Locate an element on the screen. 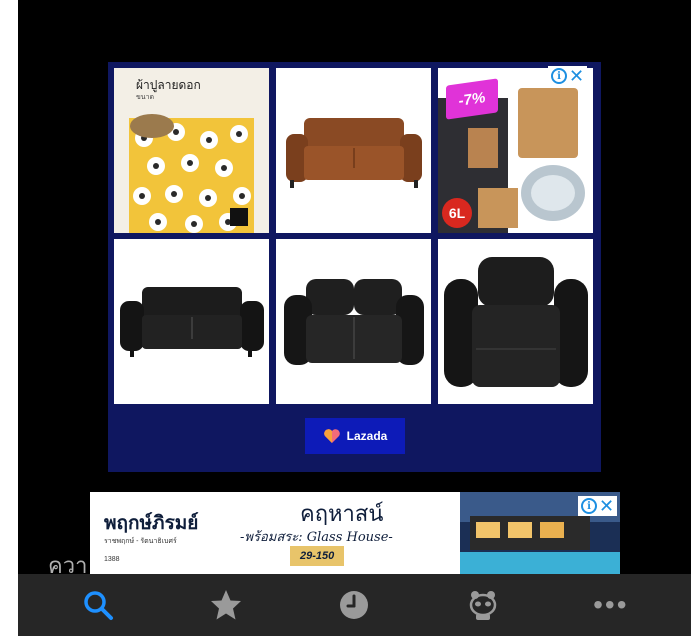 This screenshot has width=691, height=636. more-icon: ••• is located at coordinates (611, 604).